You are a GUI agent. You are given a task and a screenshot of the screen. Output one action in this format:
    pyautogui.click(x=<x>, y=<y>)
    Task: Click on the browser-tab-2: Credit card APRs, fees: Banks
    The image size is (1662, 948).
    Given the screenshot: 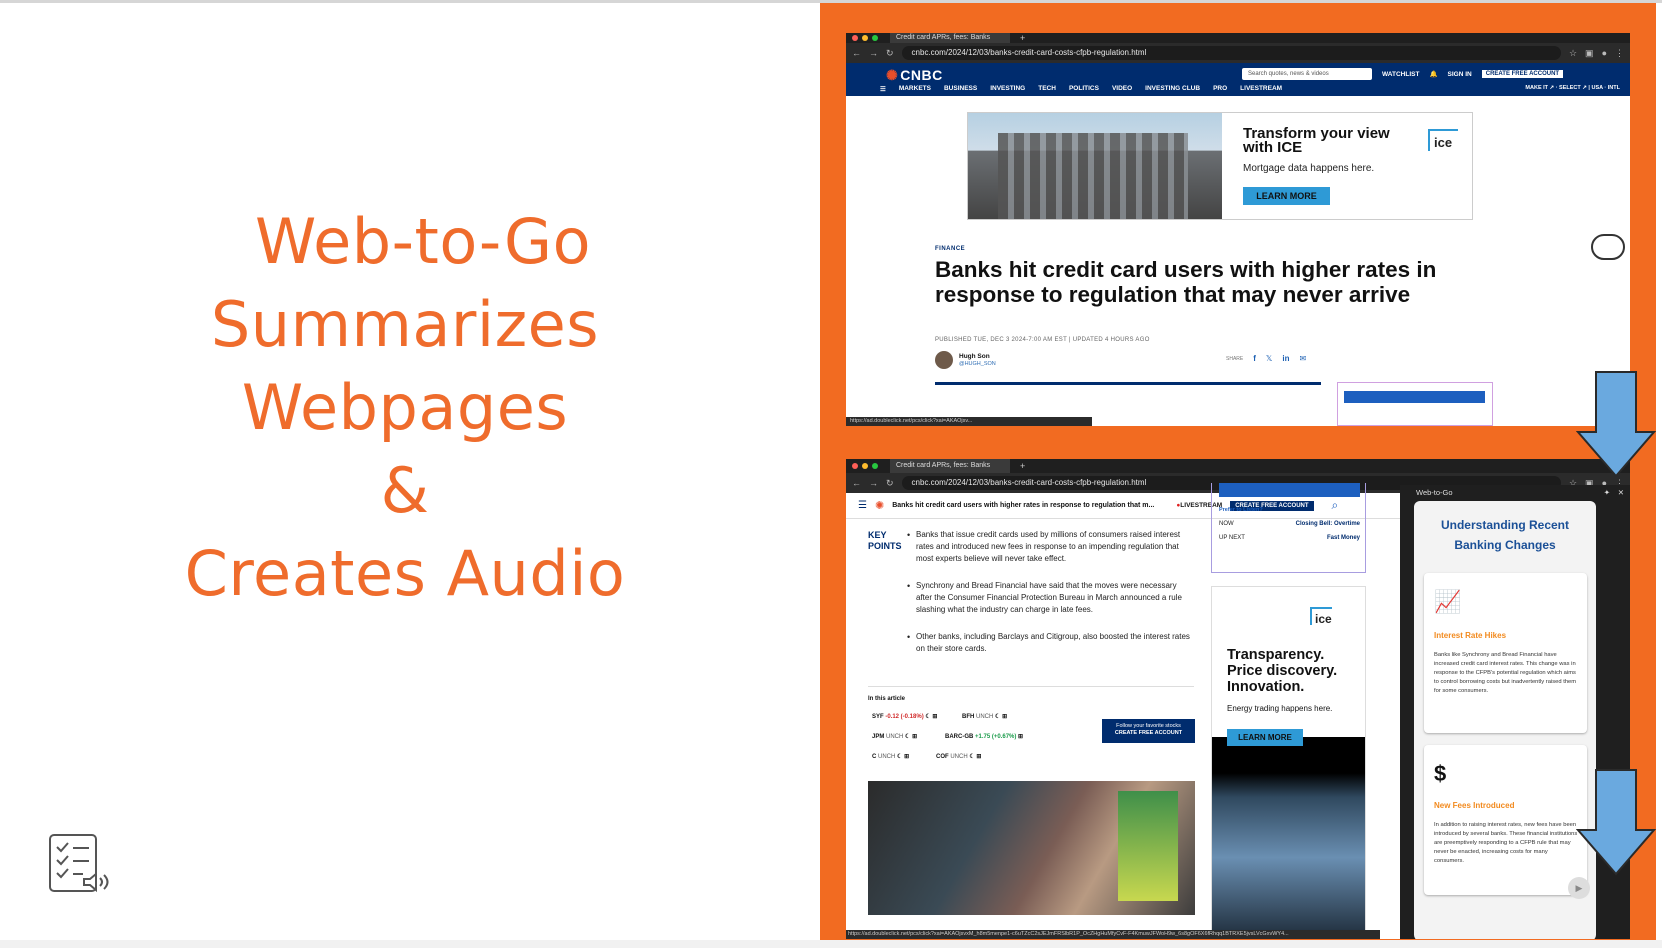 What is the action you would take?
    pyautogui.click(x=950, y=466)
    